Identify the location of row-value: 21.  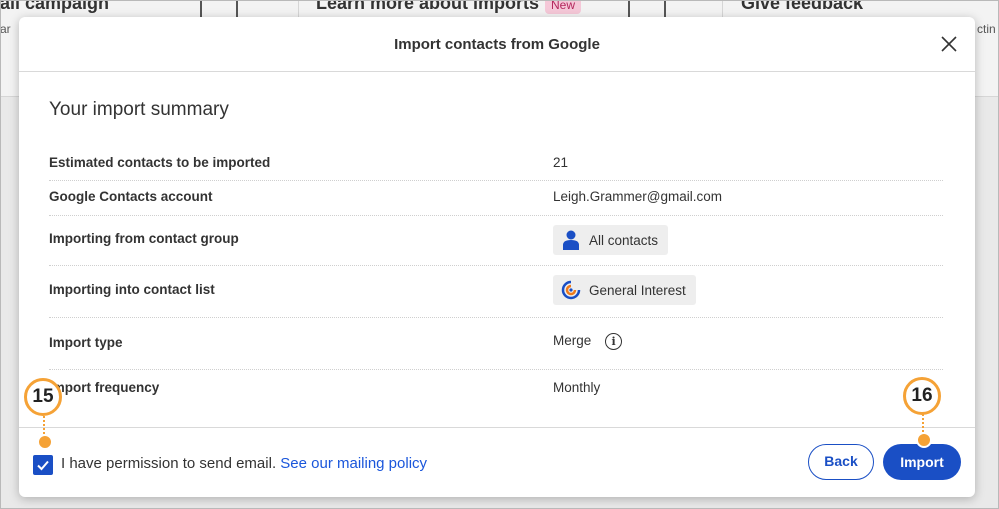
(561, 162).